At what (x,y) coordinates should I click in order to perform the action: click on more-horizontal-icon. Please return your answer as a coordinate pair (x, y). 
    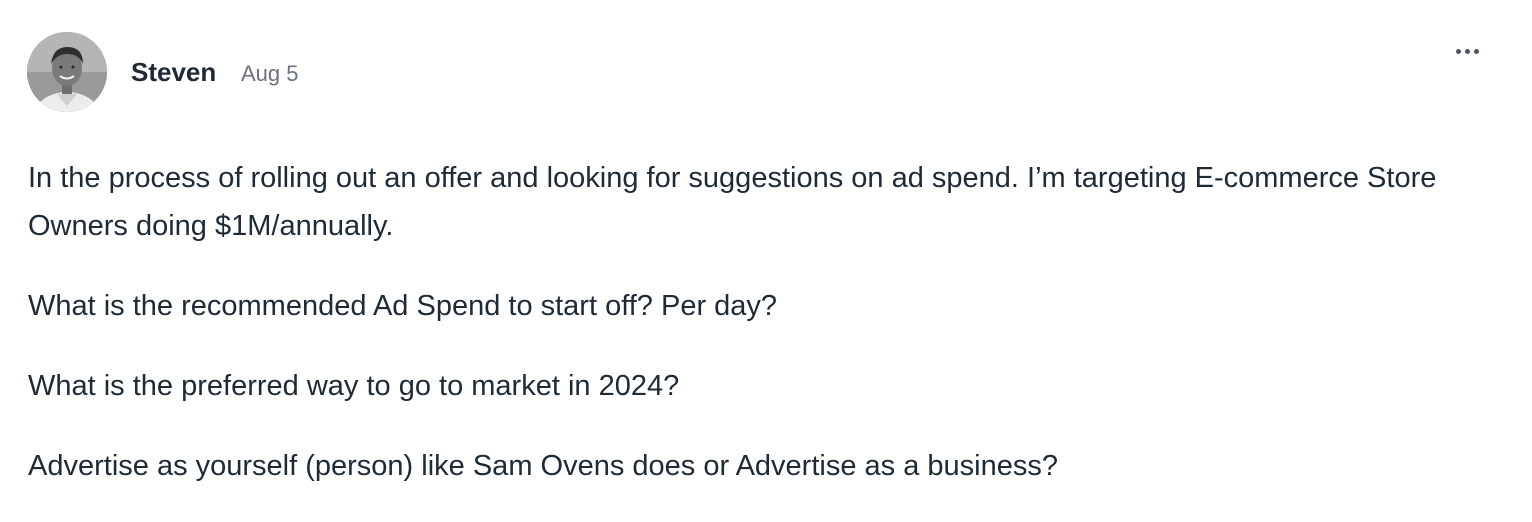
    Looking at the image, I should click on (1458, 51).